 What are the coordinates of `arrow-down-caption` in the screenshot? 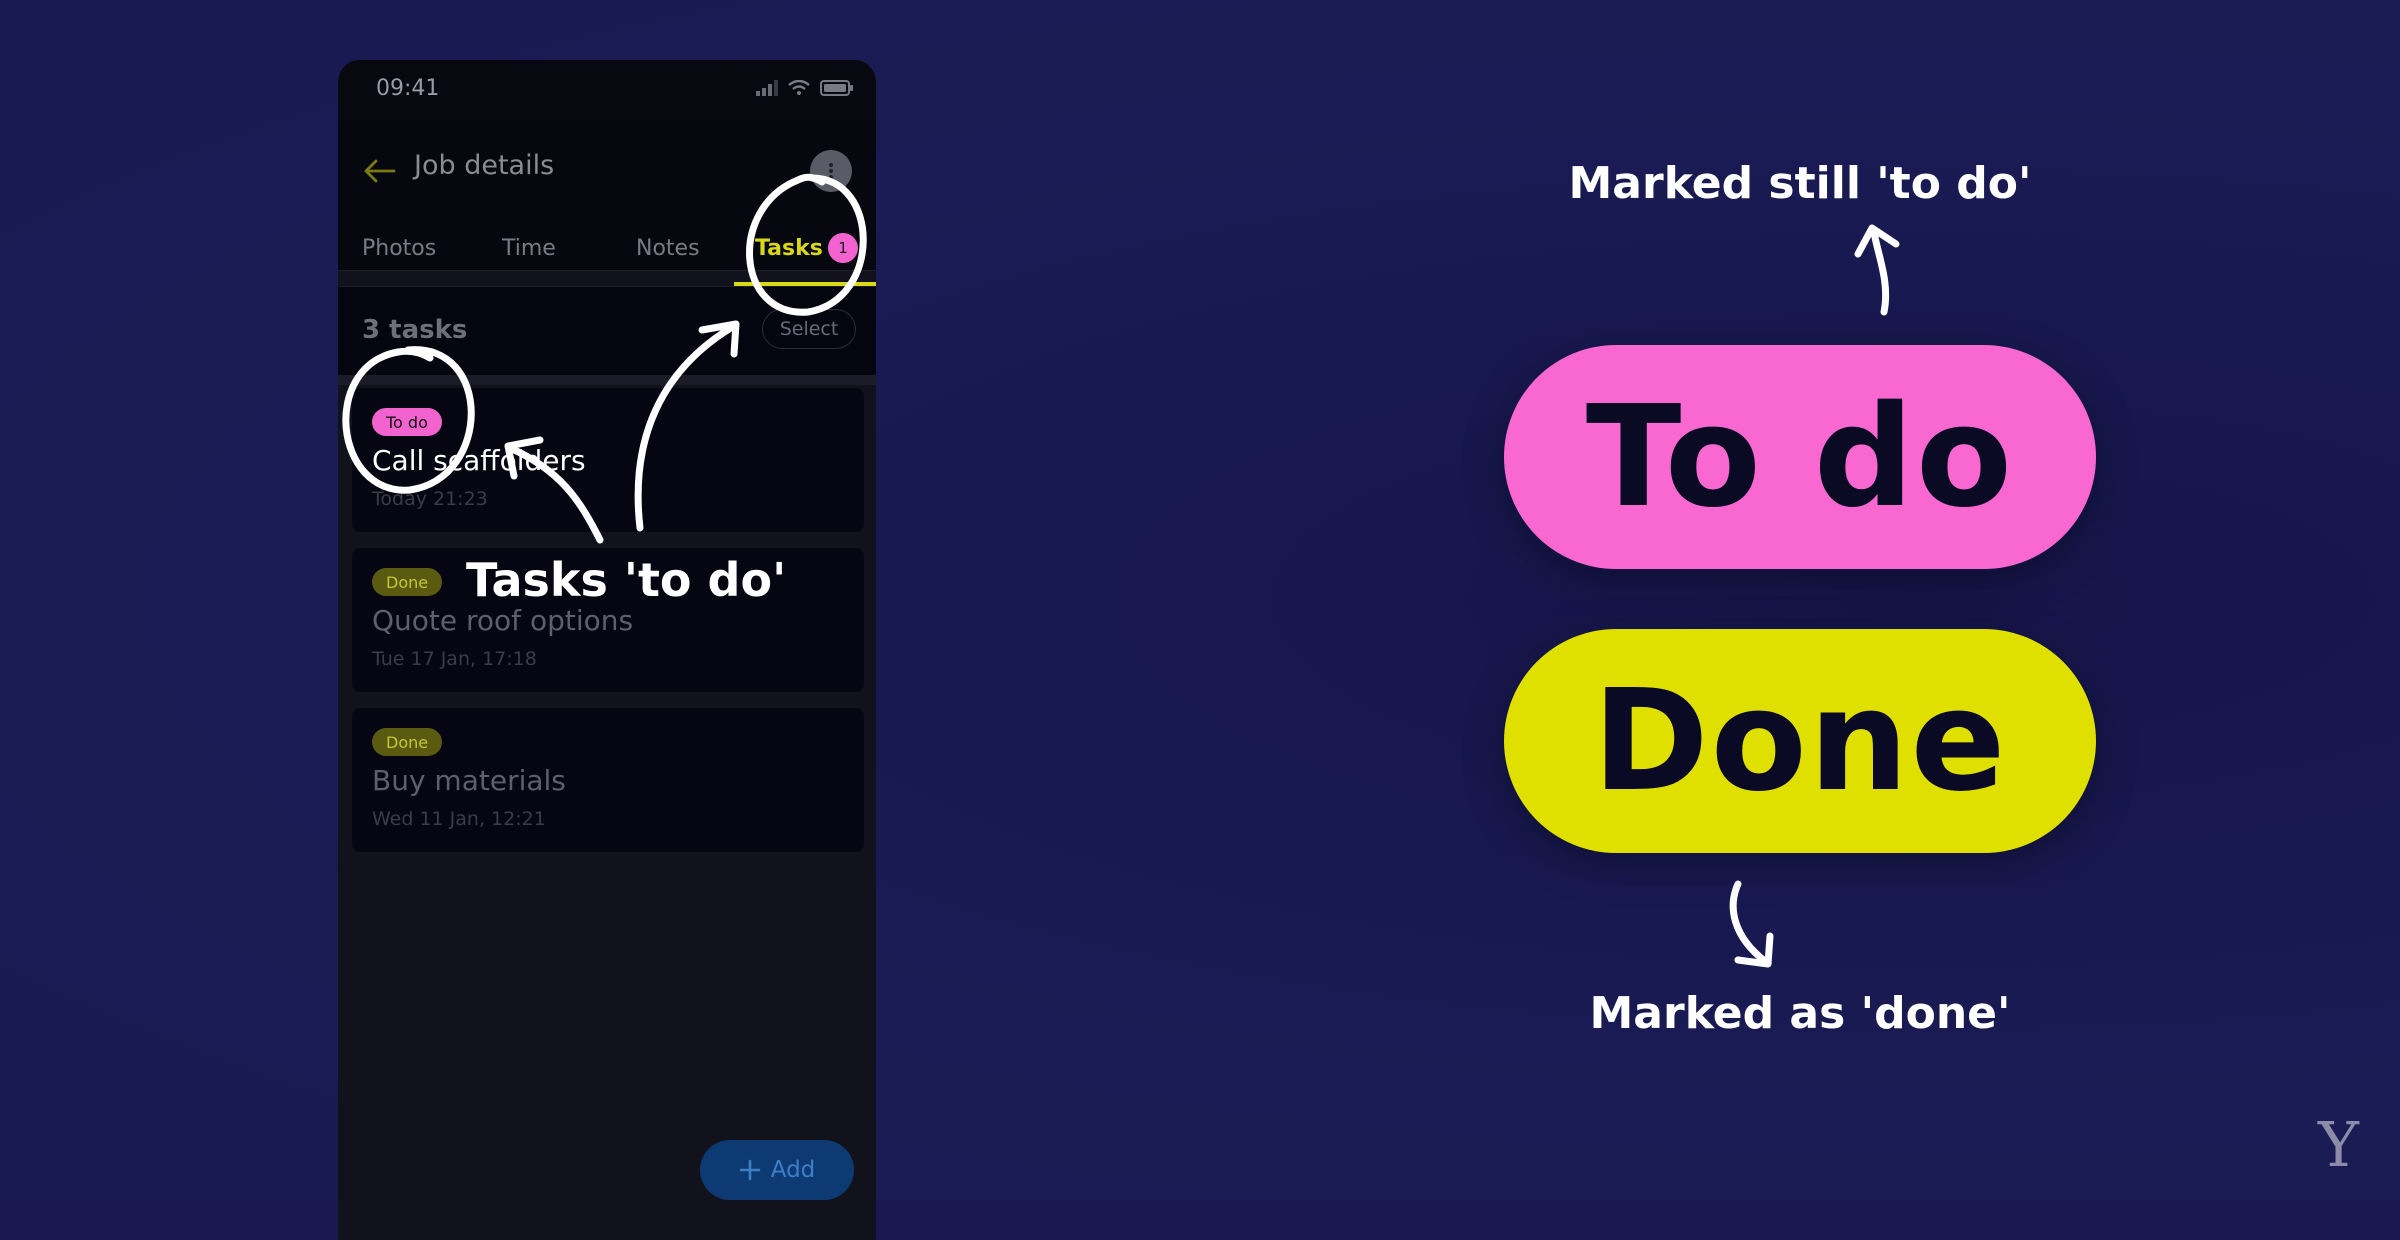 It's located at (1749, 923).